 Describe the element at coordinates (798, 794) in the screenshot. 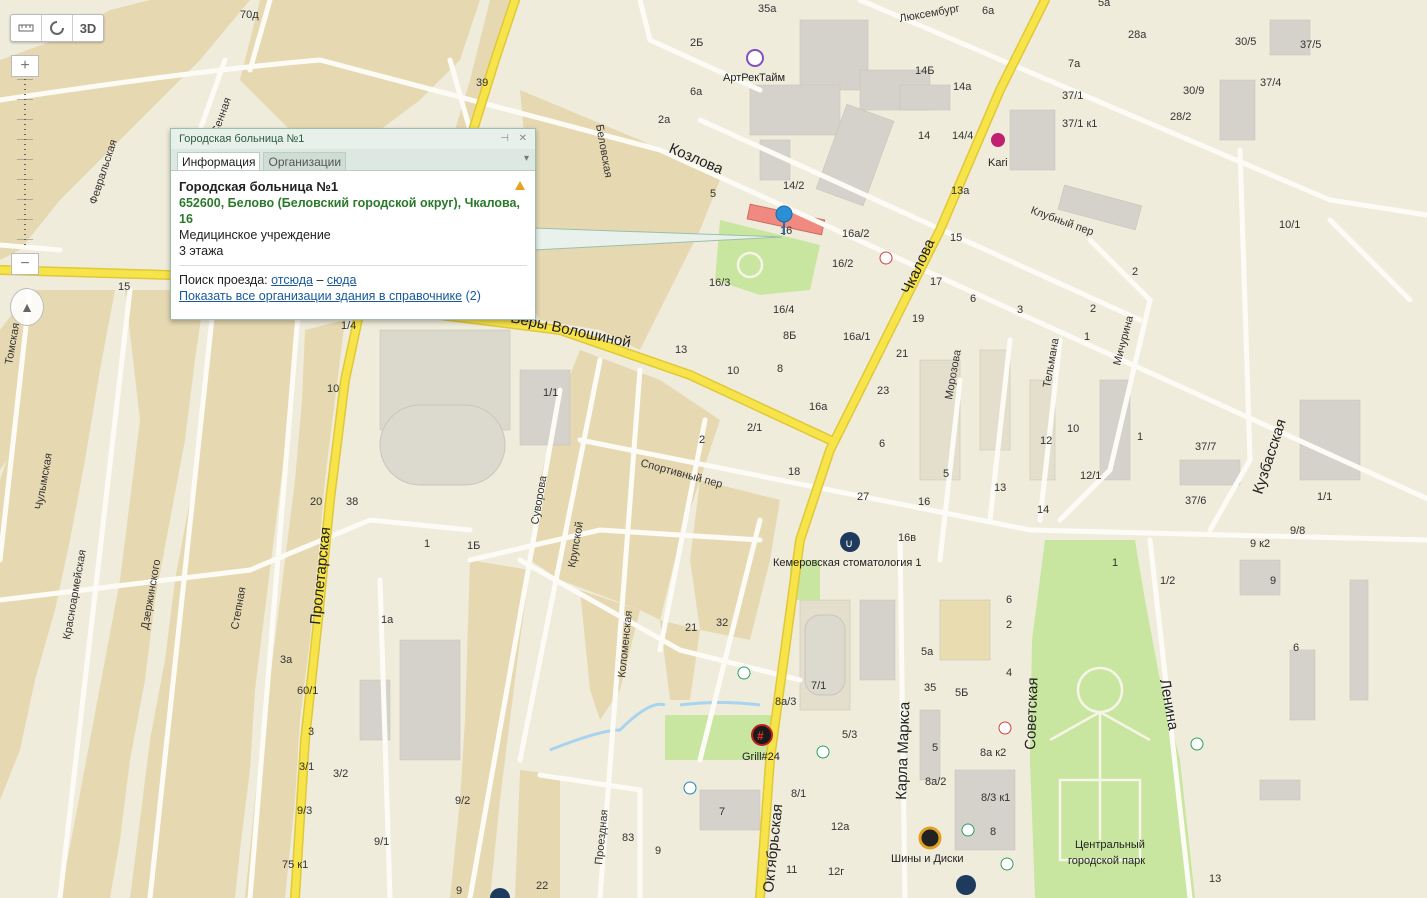

I see `house-number: 8/1` at that location.